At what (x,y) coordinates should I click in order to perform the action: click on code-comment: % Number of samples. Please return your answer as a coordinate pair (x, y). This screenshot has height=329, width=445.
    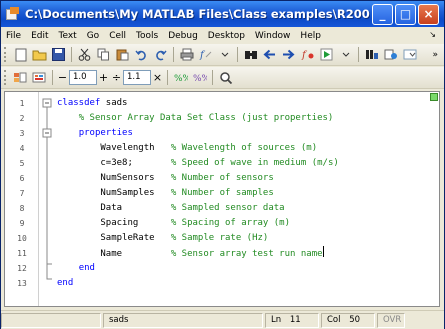
    Looking at the image, I should click on (222, 193).